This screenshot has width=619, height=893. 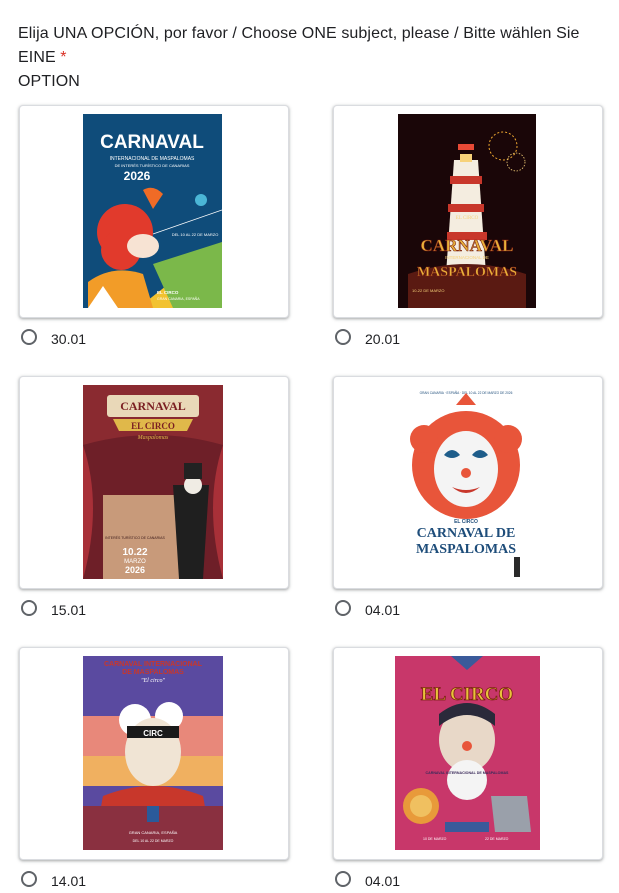 I want to click on poster-title2: DE MASPALOMAS, so click(x=153, y=672).